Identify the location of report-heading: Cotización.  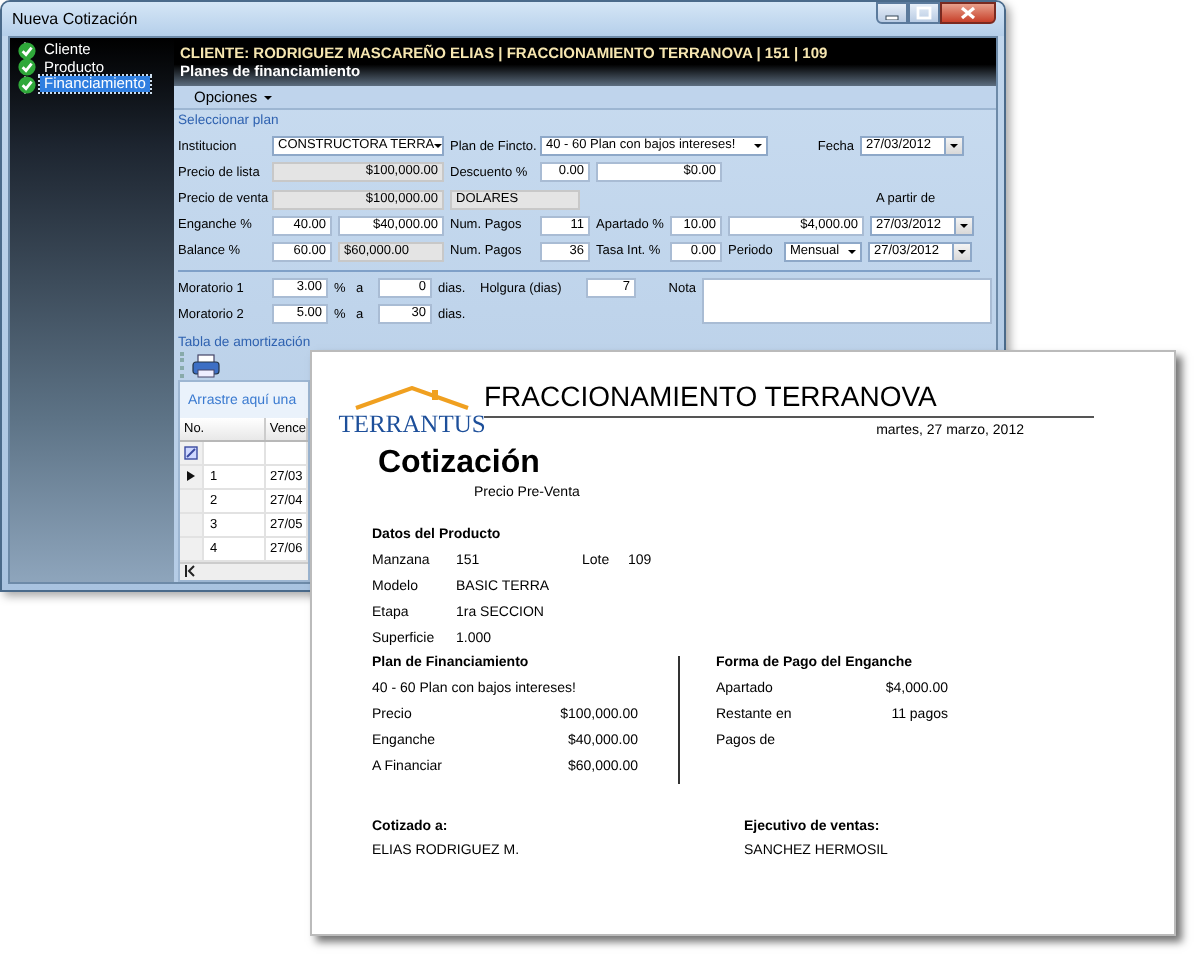
(460, 464).